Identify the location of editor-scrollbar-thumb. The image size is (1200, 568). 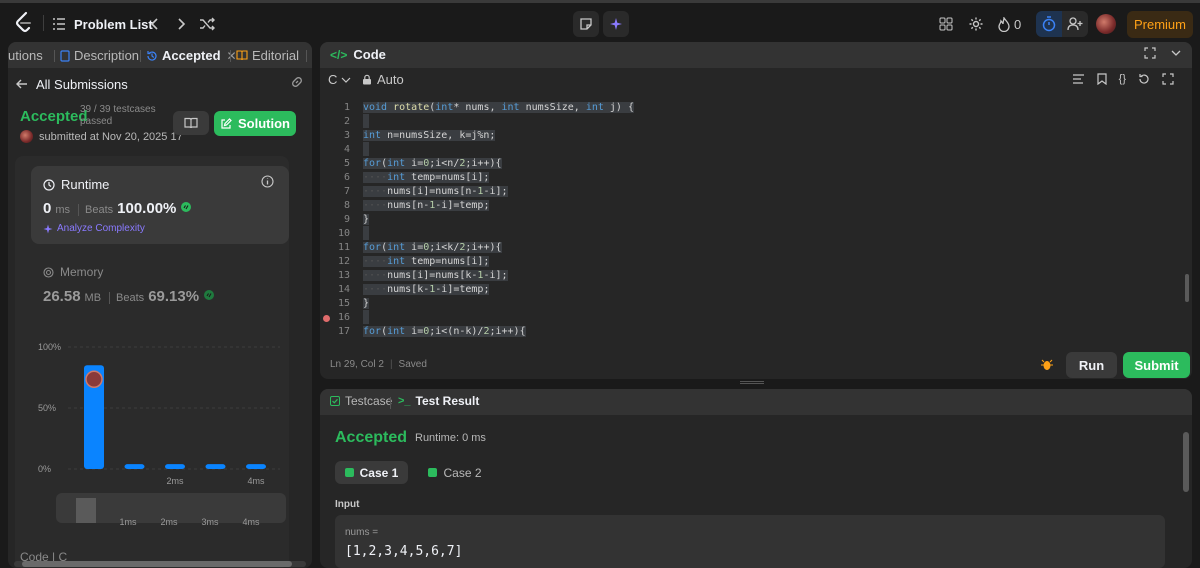
(1187, 288).